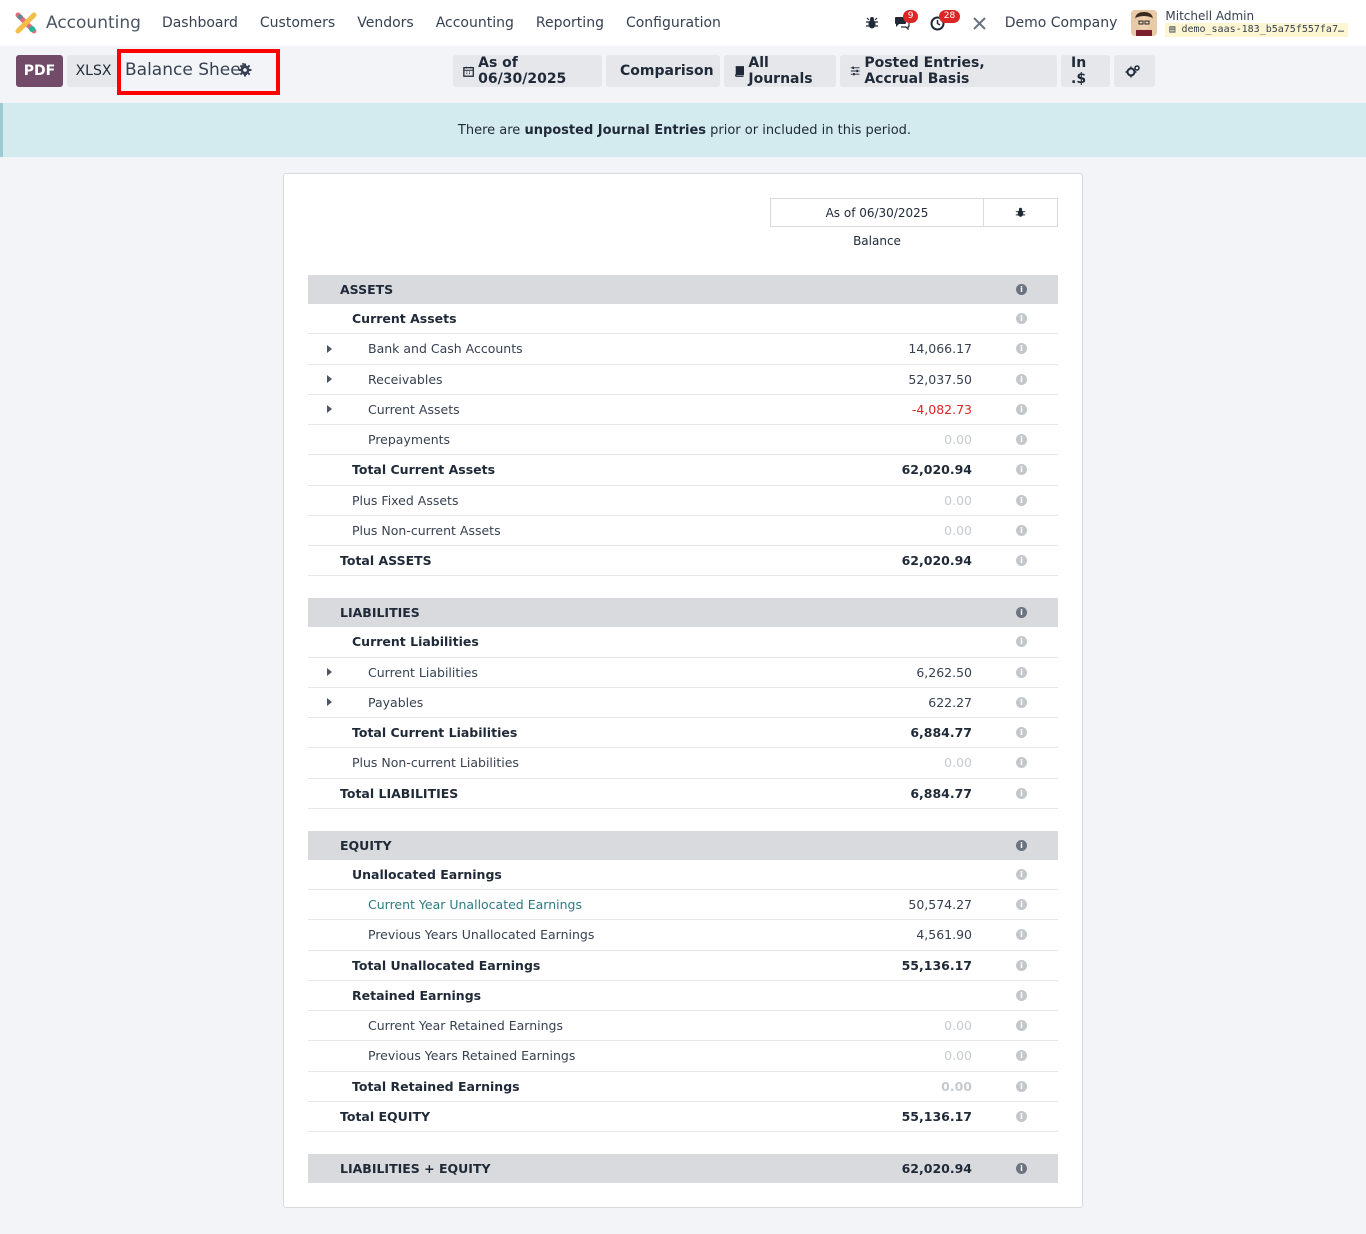 This screenshot has width=1366, height=1234. I want to click on report-line: Total LIABILITIES 6,884.77 i, so click(683, 794).